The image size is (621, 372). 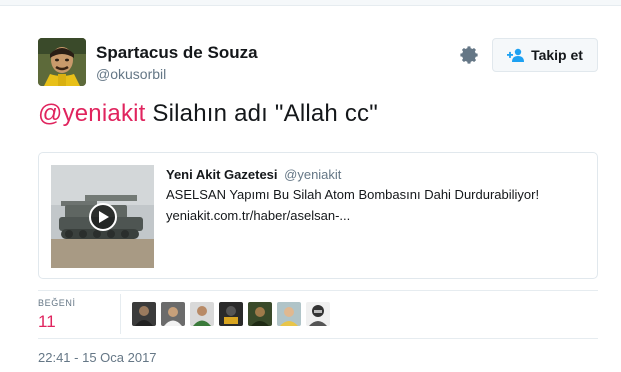 I want to click on play-icon, so click(x=103, y=217).